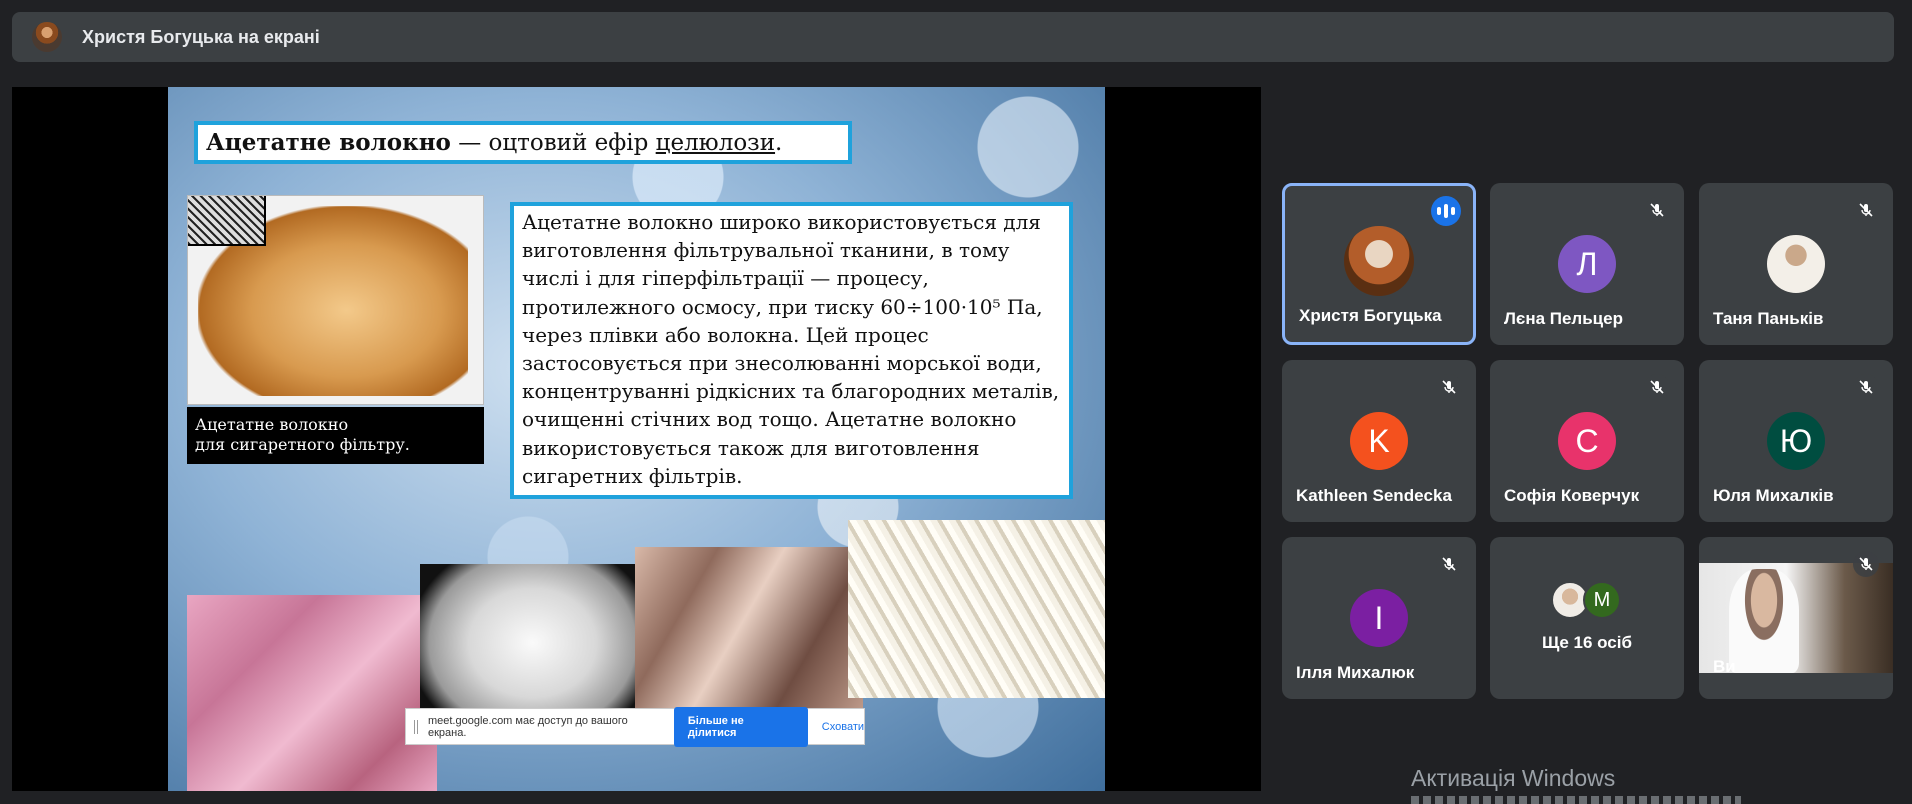 The width and height of the screenshot is (1912, 804). I want to click on avatar: K, so click(1379, 441).